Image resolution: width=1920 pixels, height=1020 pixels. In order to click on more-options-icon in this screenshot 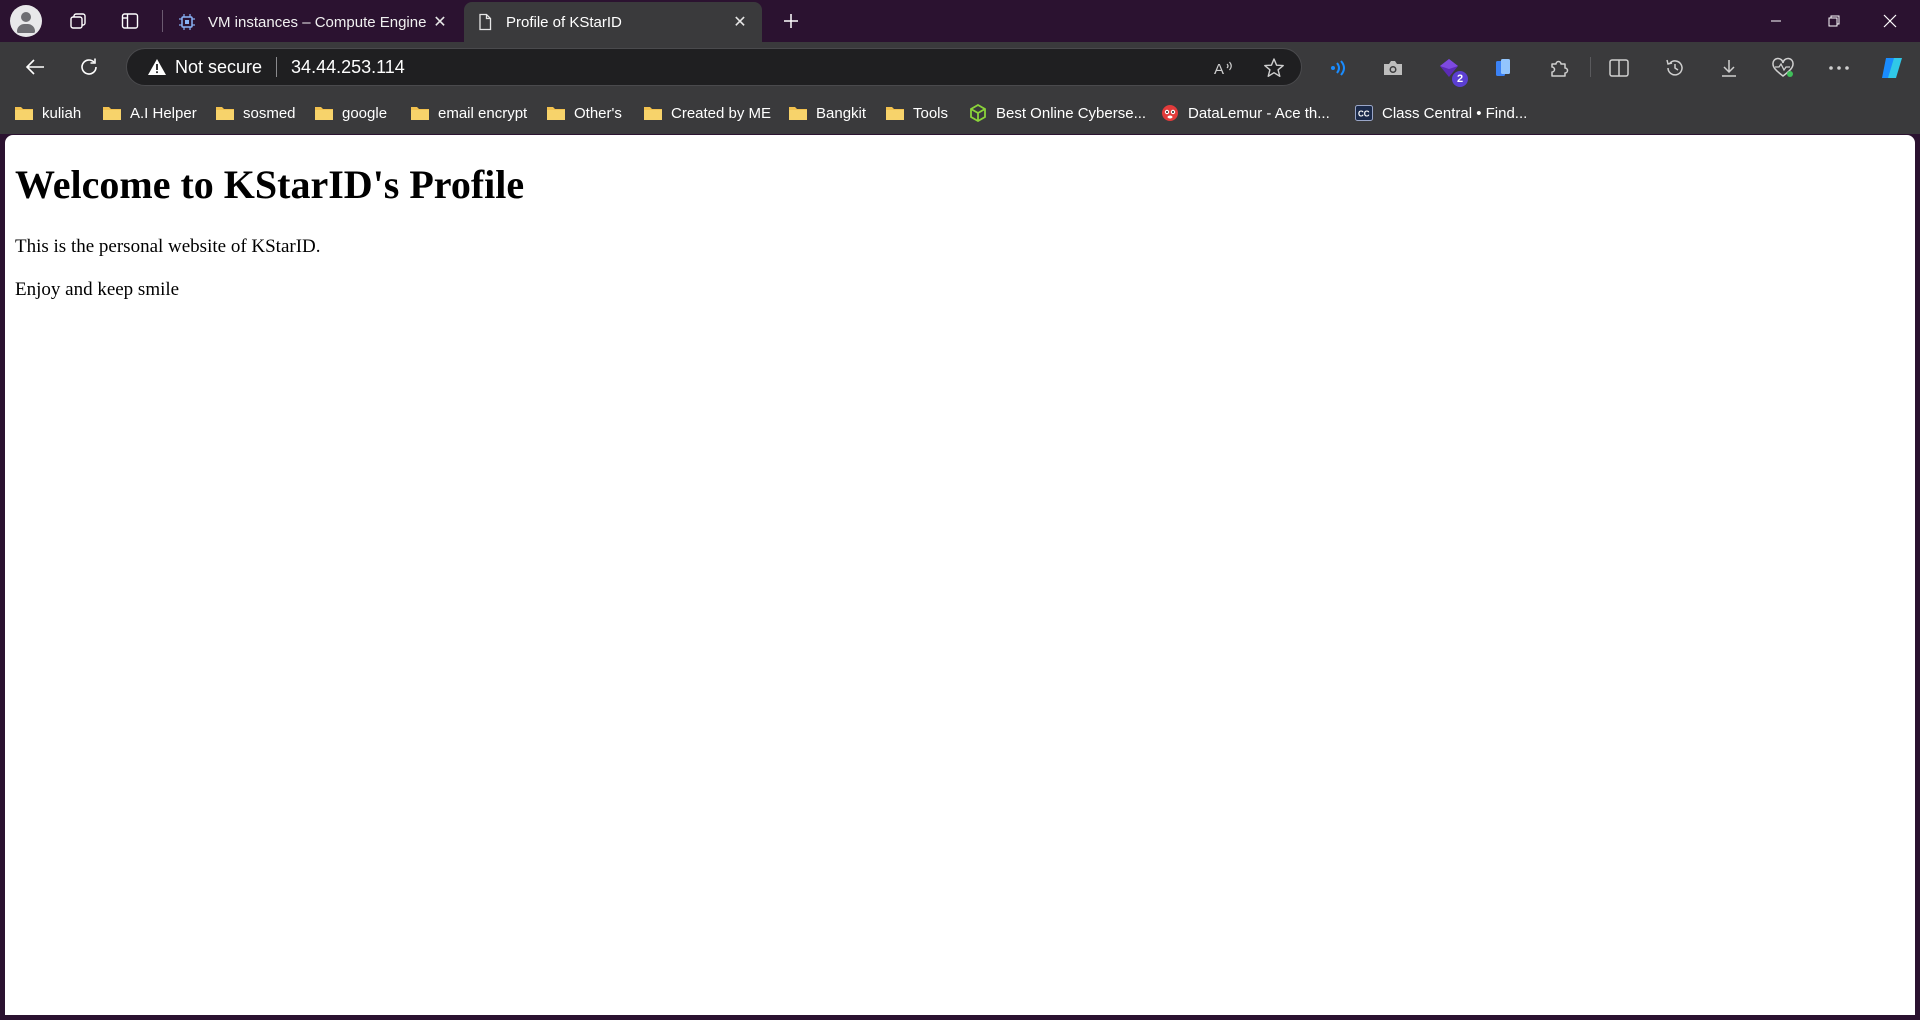, I will do `click(1839, 68)`.